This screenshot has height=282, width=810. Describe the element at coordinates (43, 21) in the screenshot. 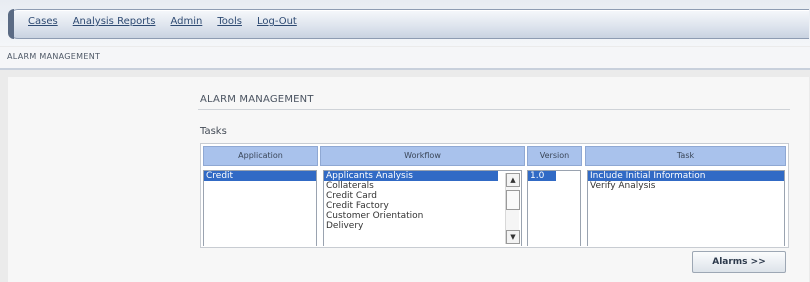

I see `nav-item-cases: Cases` at that location.